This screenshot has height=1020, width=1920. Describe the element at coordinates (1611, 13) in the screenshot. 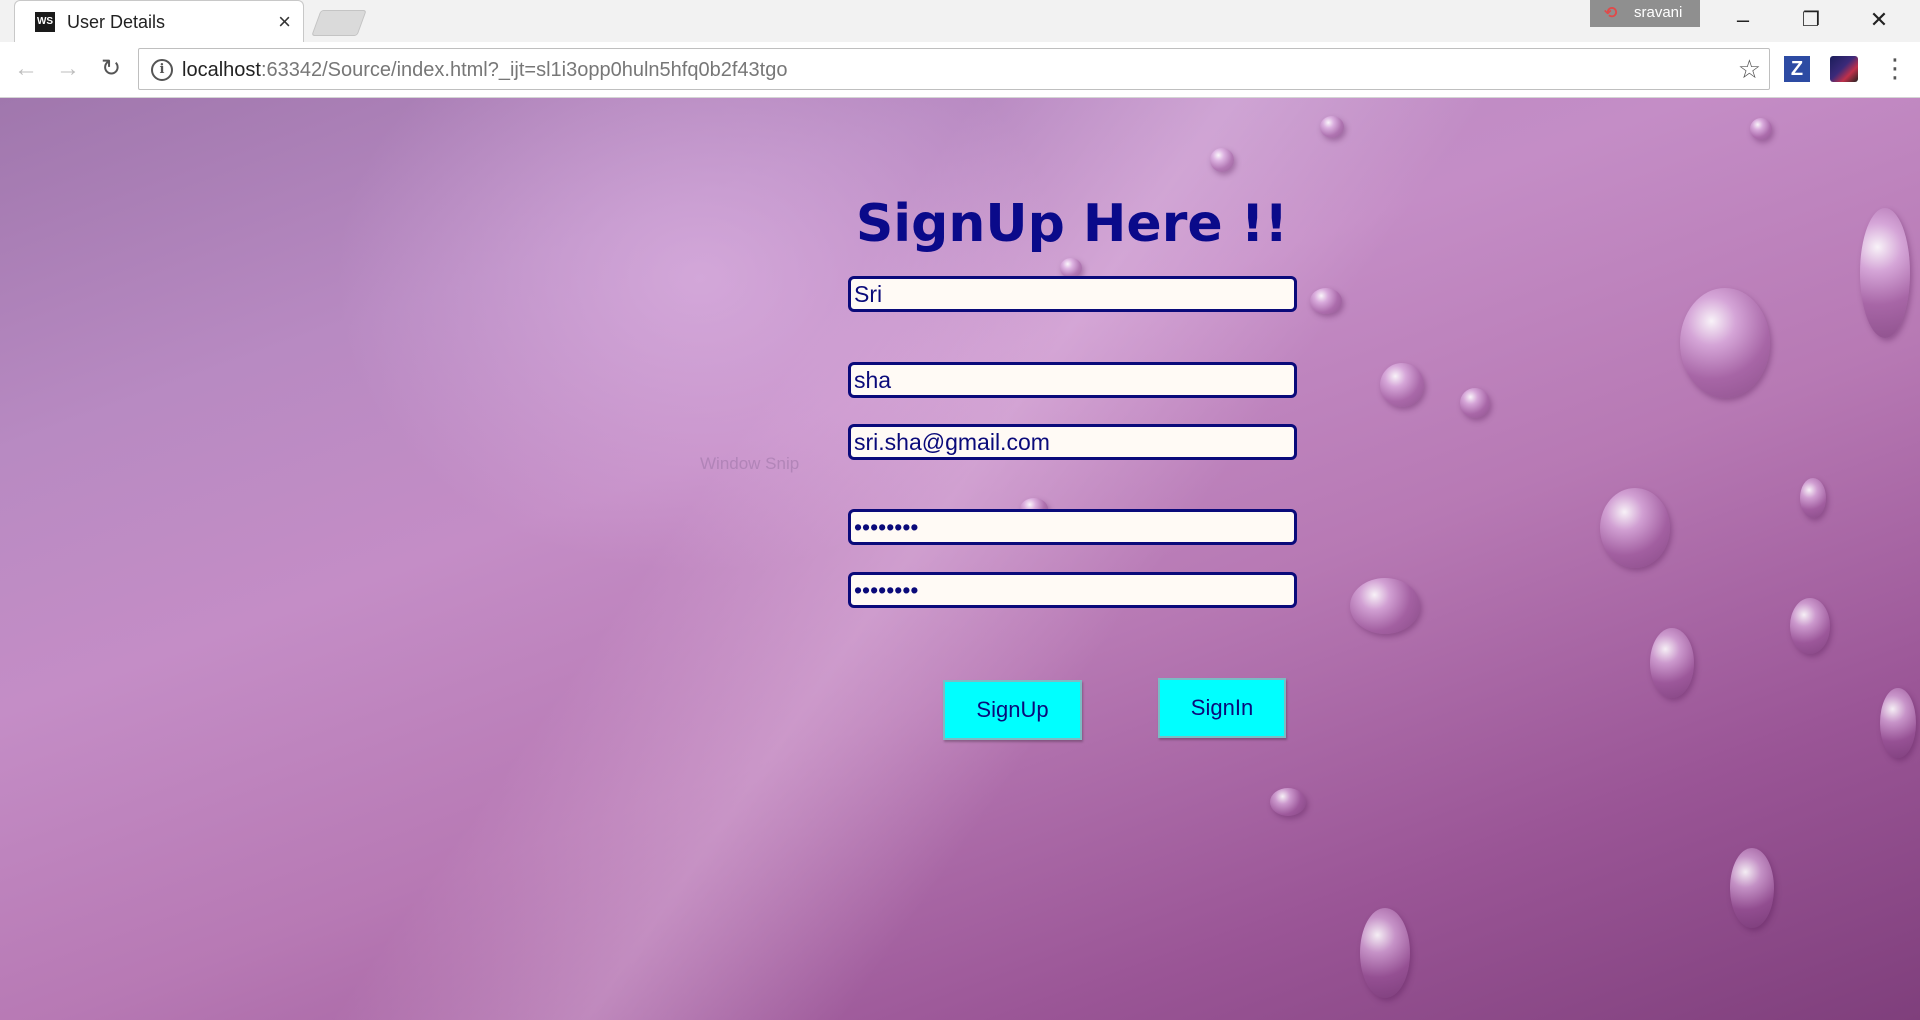

I see `profile-sync-icon: ⟲` at that location.